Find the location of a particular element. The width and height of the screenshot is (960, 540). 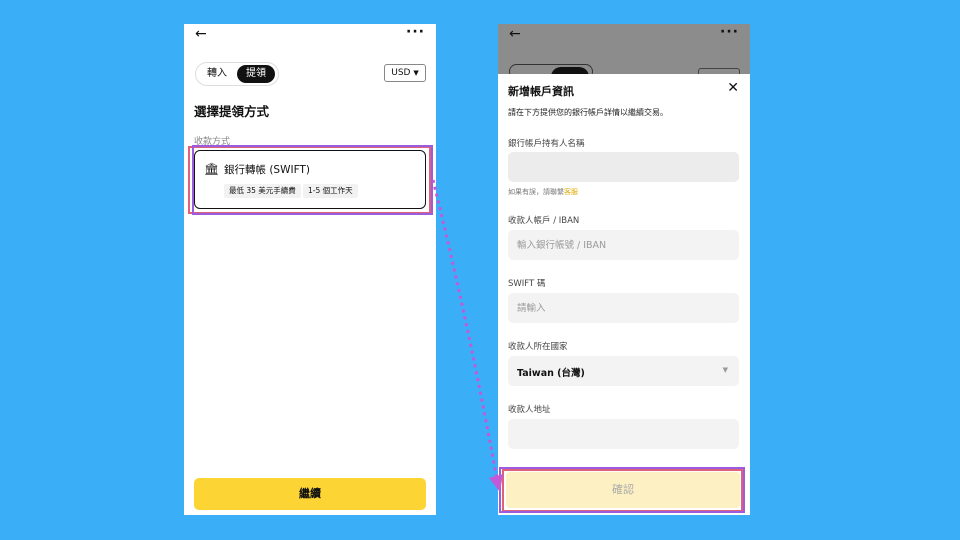

sheet-description: 請在下方提供您的銀行帳戶詳情以繼續交易。 is located at coordinates (588, 112).